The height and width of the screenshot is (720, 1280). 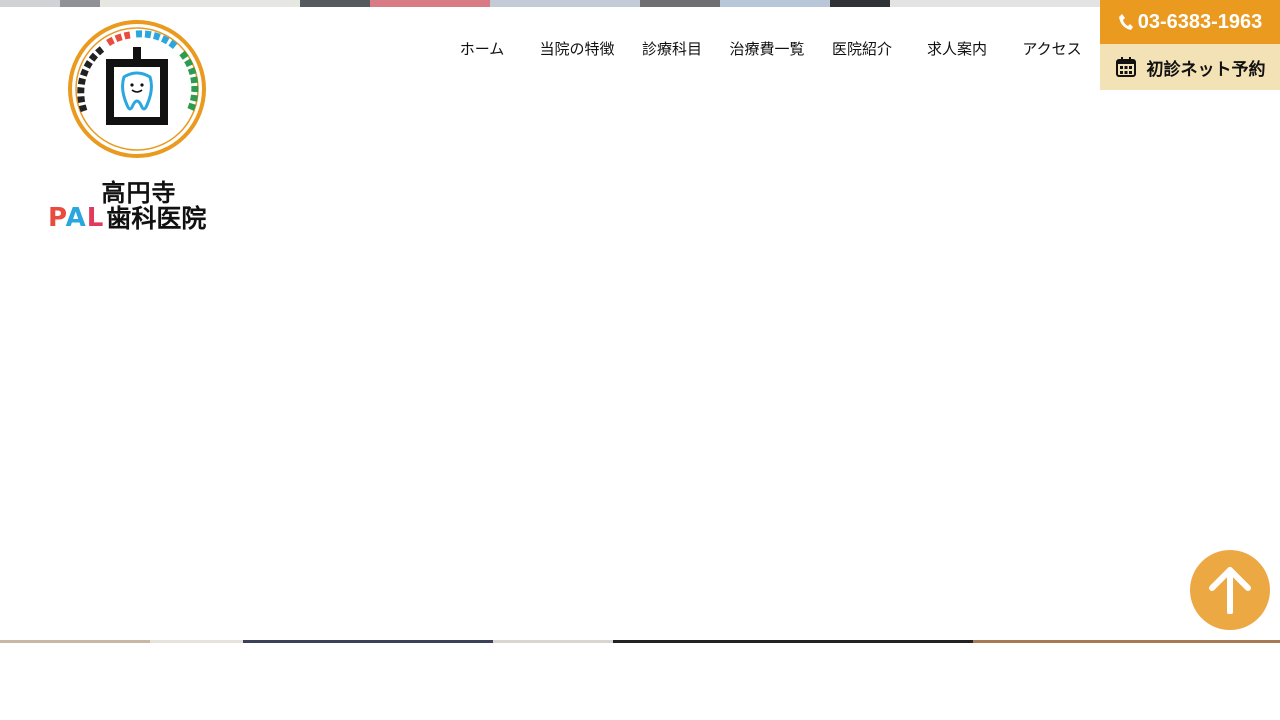 I want to click on nav-item-fees: 治療費一覧, so click(x=767, y=48).